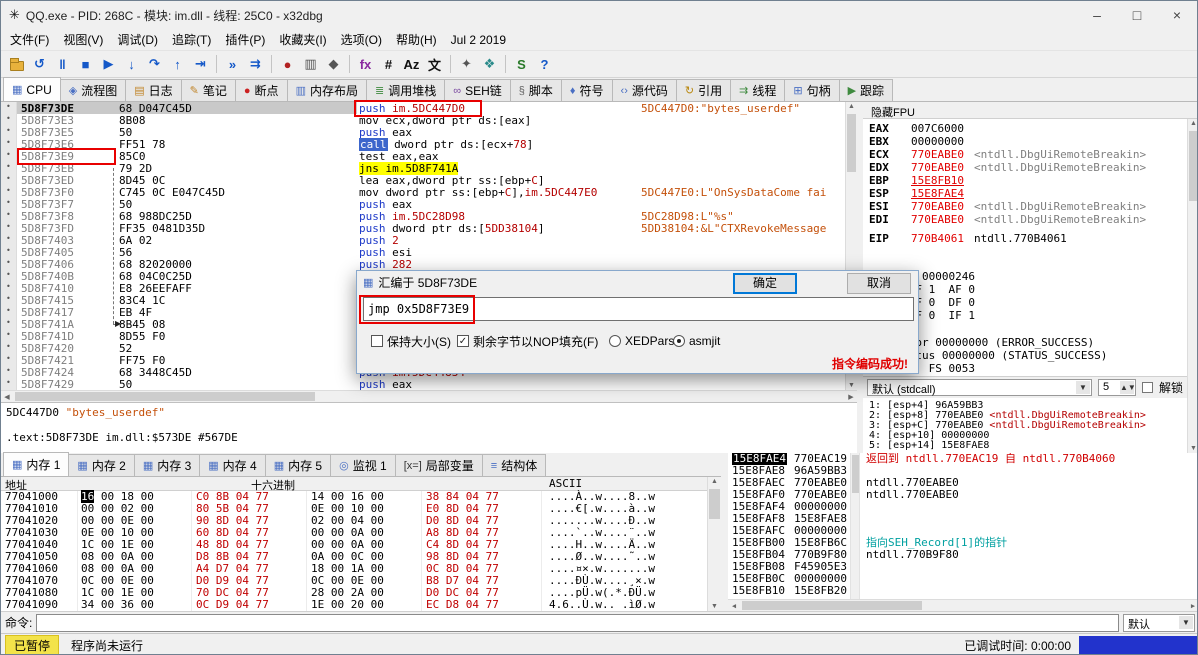  What do you see at coordinates (1025, 435) in the screenshot?
I see `argument-row: 4: [esp+10] 00000000` at bounding box center [1025, 435].